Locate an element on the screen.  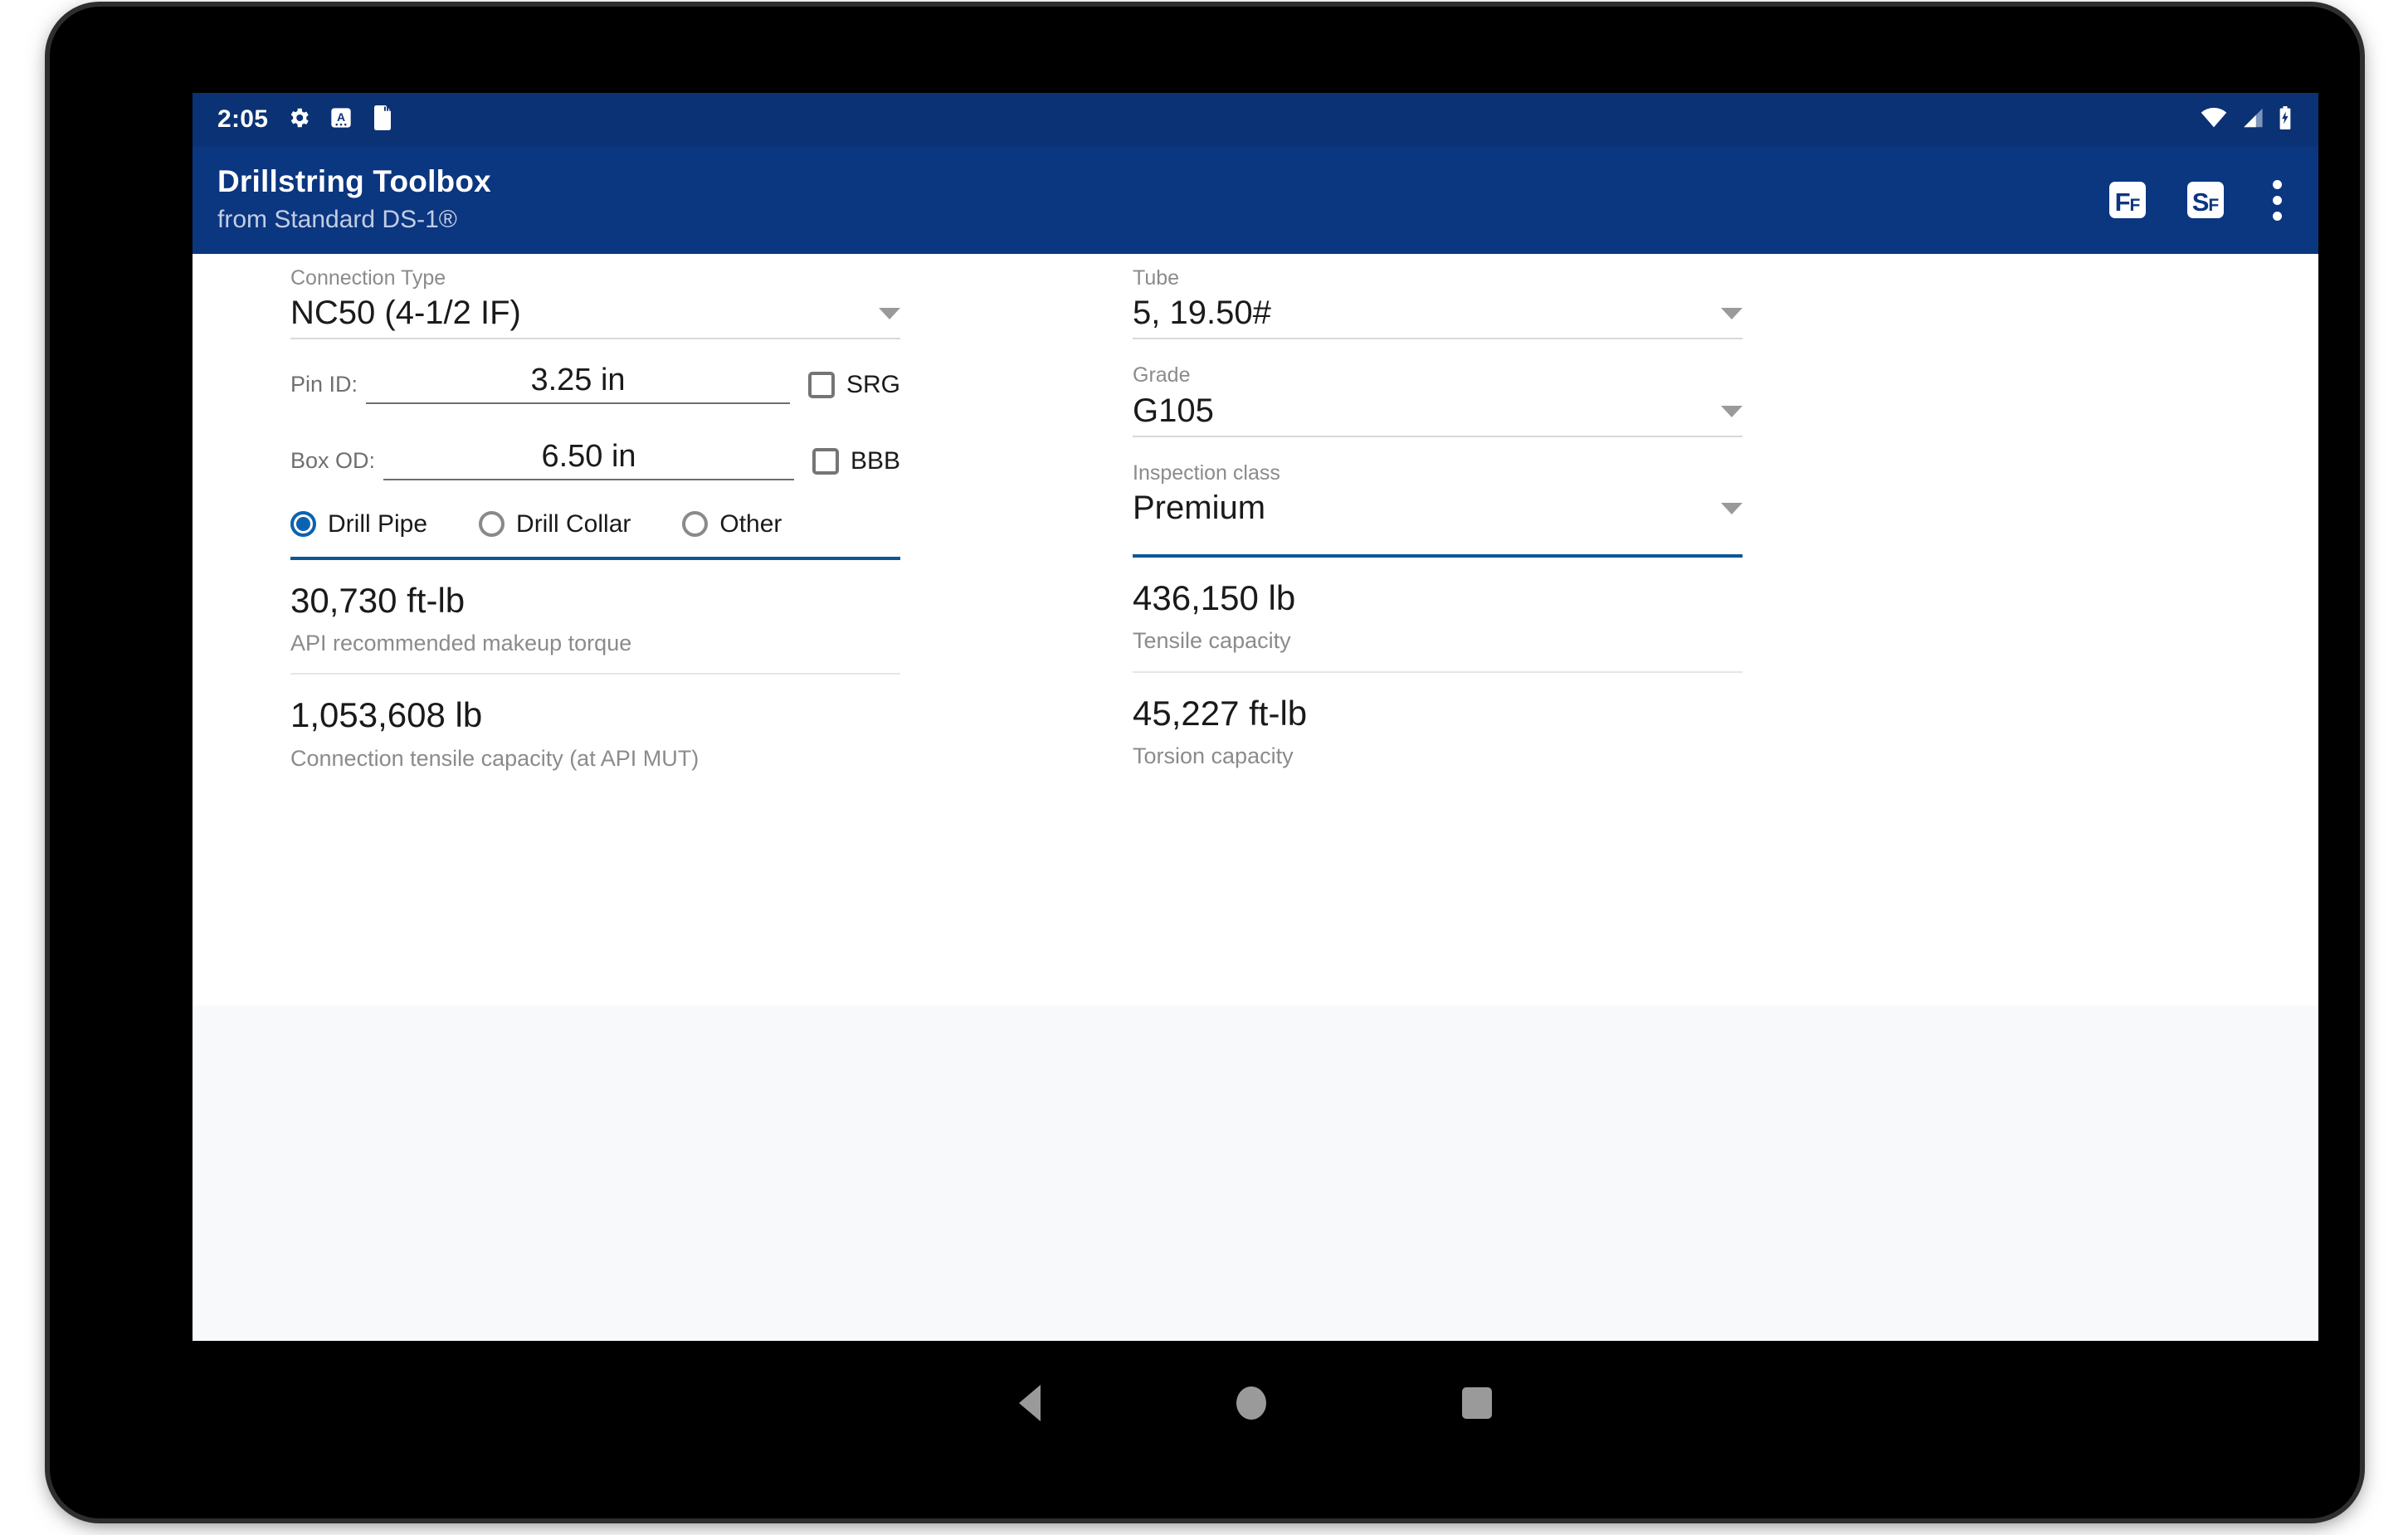
pin-id-label: Pin ID: is located at coordinates (324, 384).